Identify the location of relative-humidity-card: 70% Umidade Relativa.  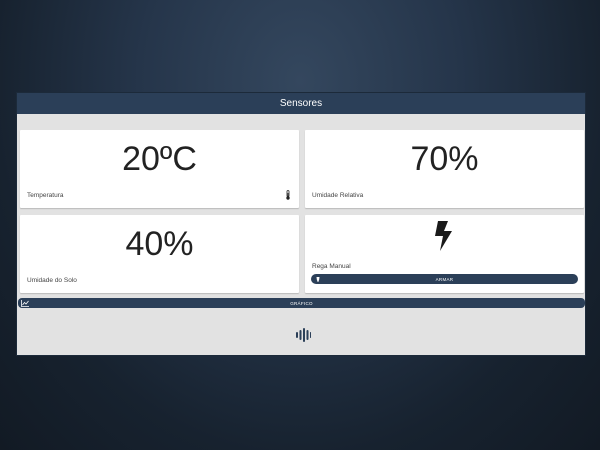
(444, 169).